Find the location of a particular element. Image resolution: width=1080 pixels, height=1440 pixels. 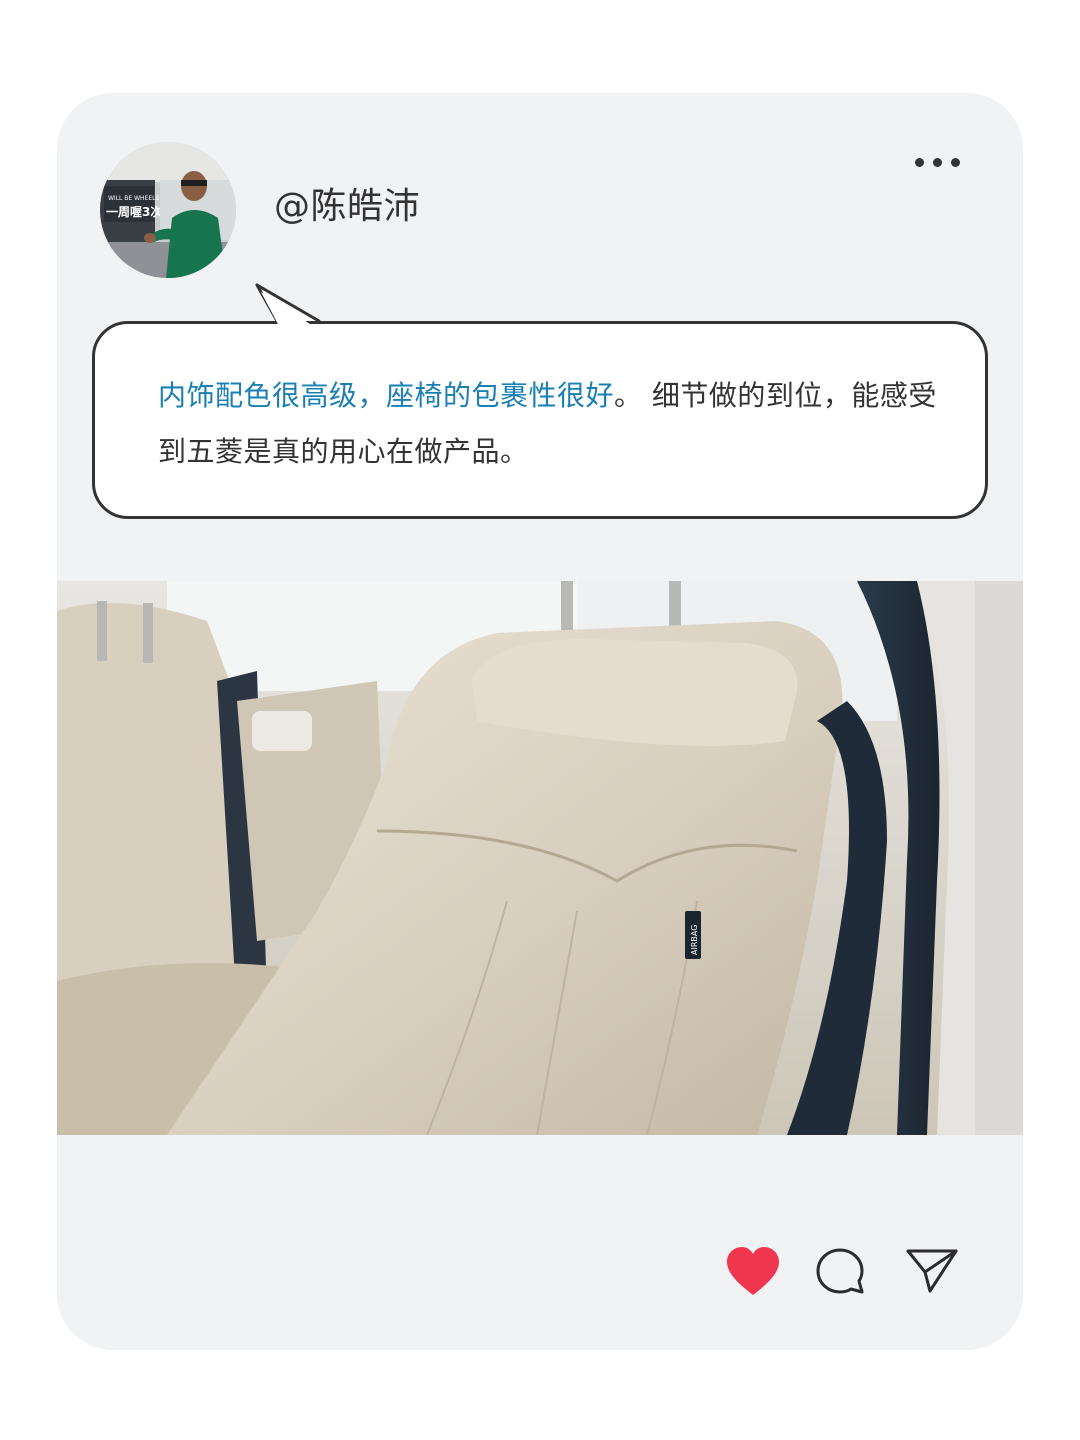

comment-highlight: 内饰配色很高级，座椅的包裹性很好 is located at coordinates (386, 395).